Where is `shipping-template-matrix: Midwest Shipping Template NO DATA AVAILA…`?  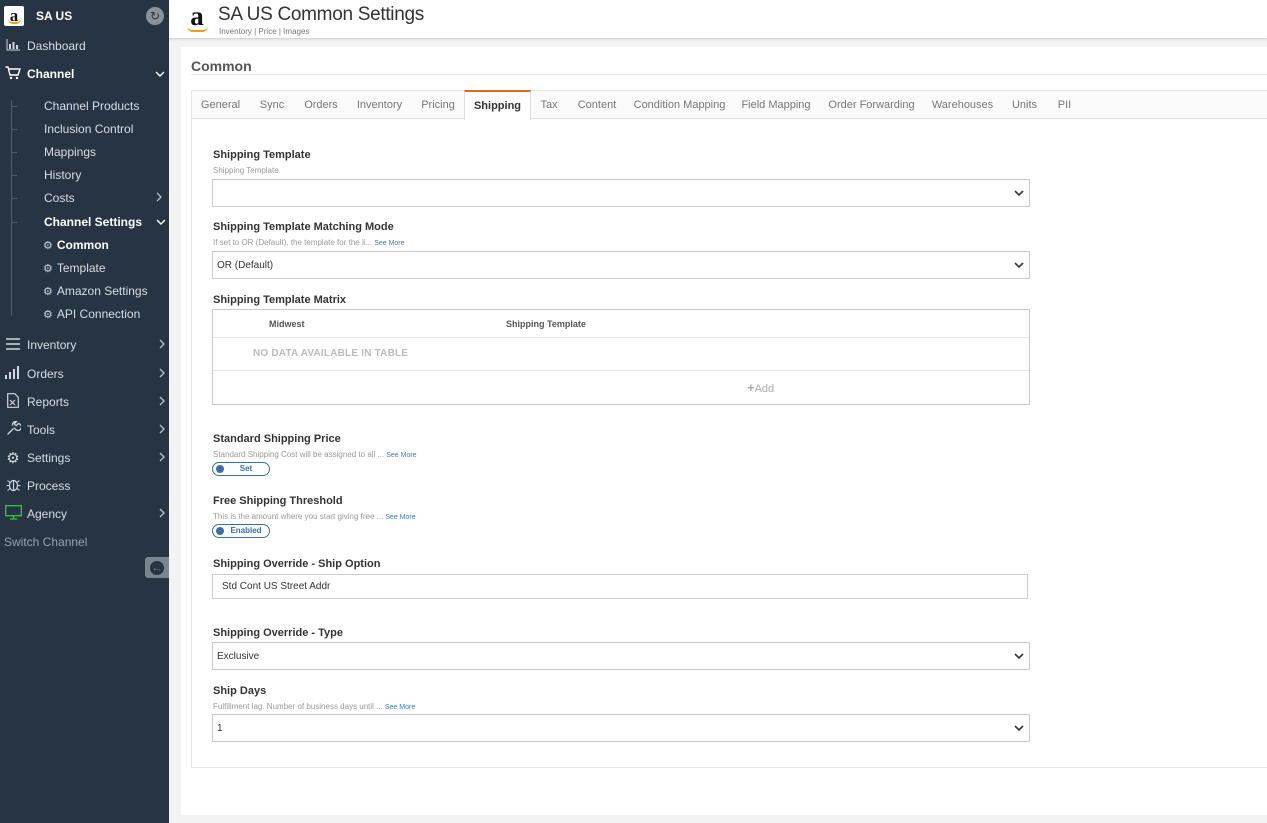 shipping-template-matrix: Midwest Shipping Template NO DATA AVAILA… is located at coordinates (621, 357).